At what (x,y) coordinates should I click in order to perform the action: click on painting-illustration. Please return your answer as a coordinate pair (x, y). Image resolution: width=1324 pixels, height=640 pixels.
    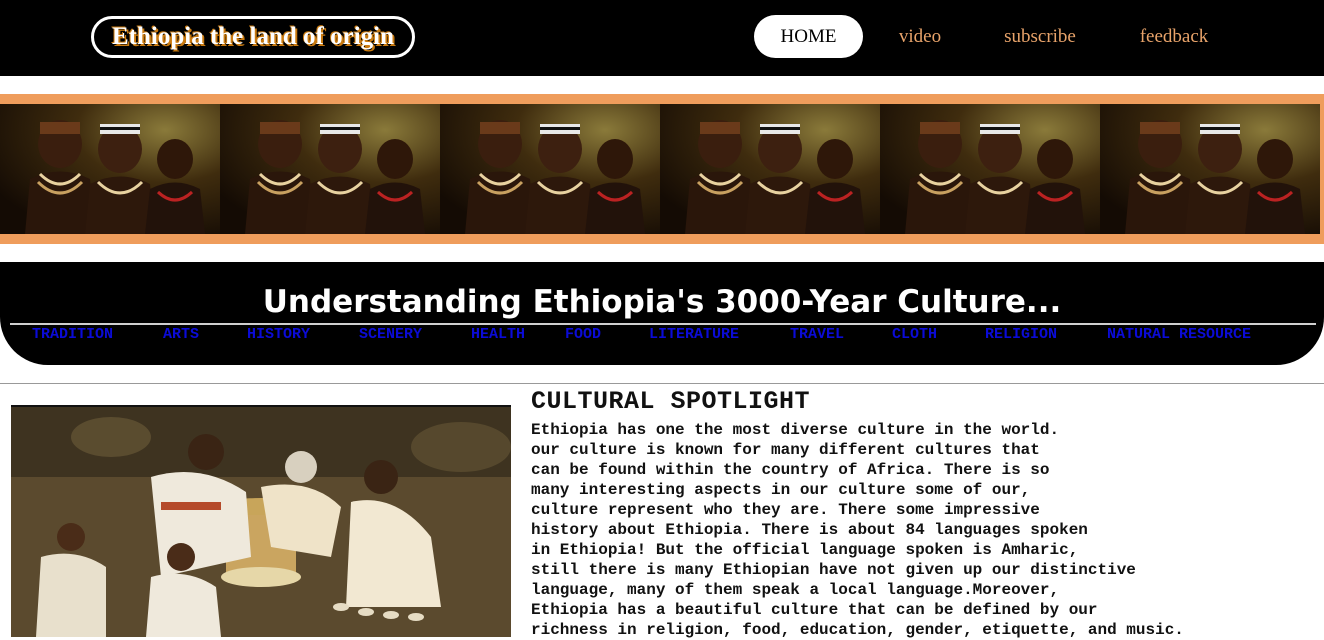
    Looking at the image, I should click on (261, 522).